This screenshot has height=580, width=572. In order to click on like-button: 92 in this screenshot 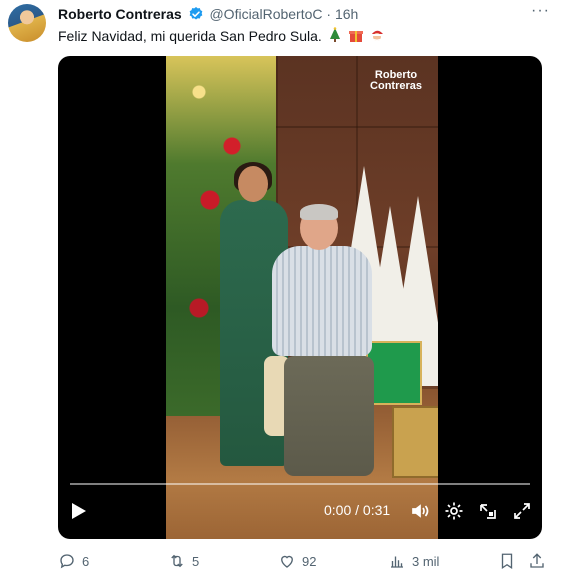, I will do `click(297, 561)`.